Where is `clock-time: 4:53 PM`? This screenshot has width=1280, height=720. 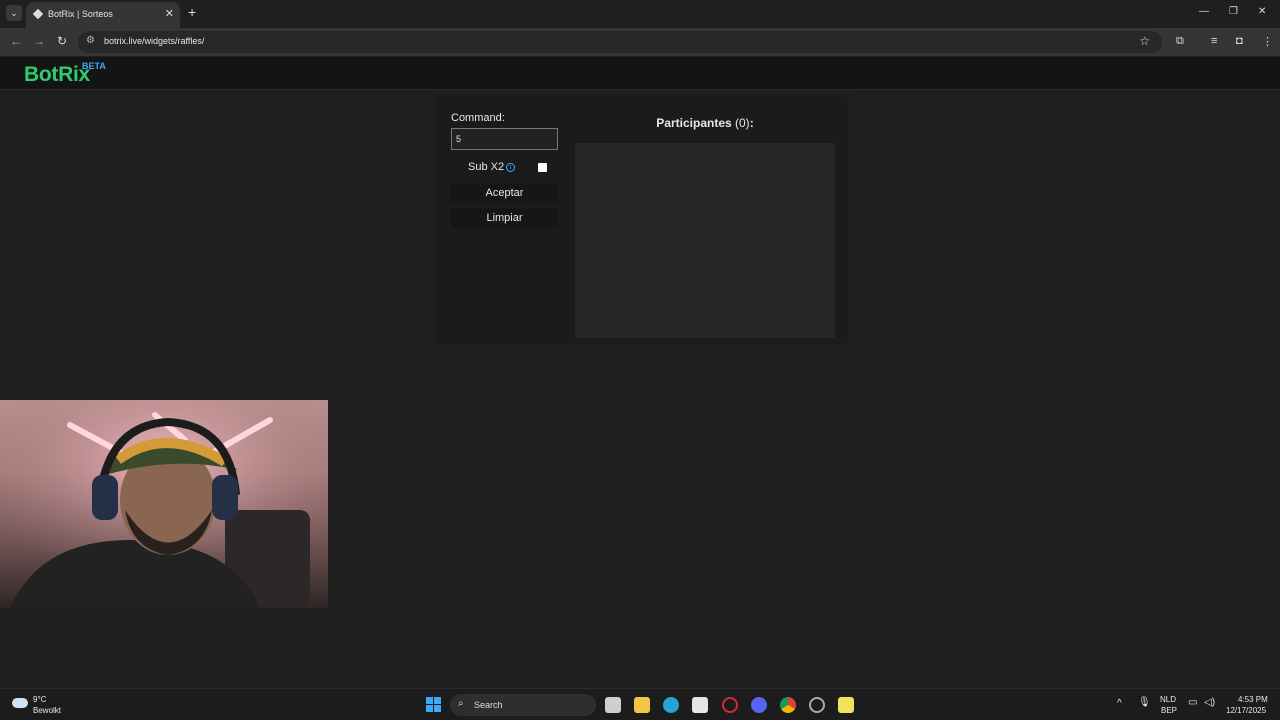
clock-time: 4:53 PM is located at coordinates (1253, 699).